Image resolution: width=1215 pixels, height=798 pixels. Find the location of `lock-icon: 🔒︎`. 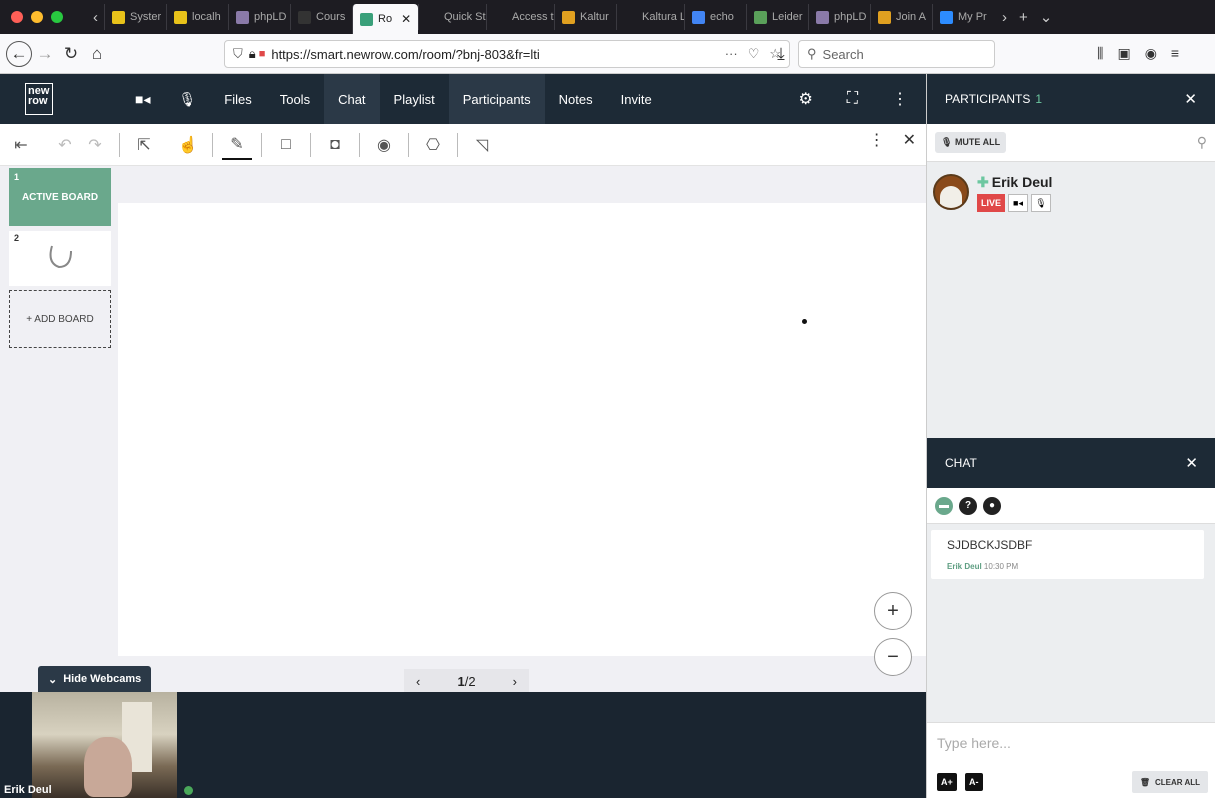

lock-icon: 🔒︎ is located at coordinates (252, 54).